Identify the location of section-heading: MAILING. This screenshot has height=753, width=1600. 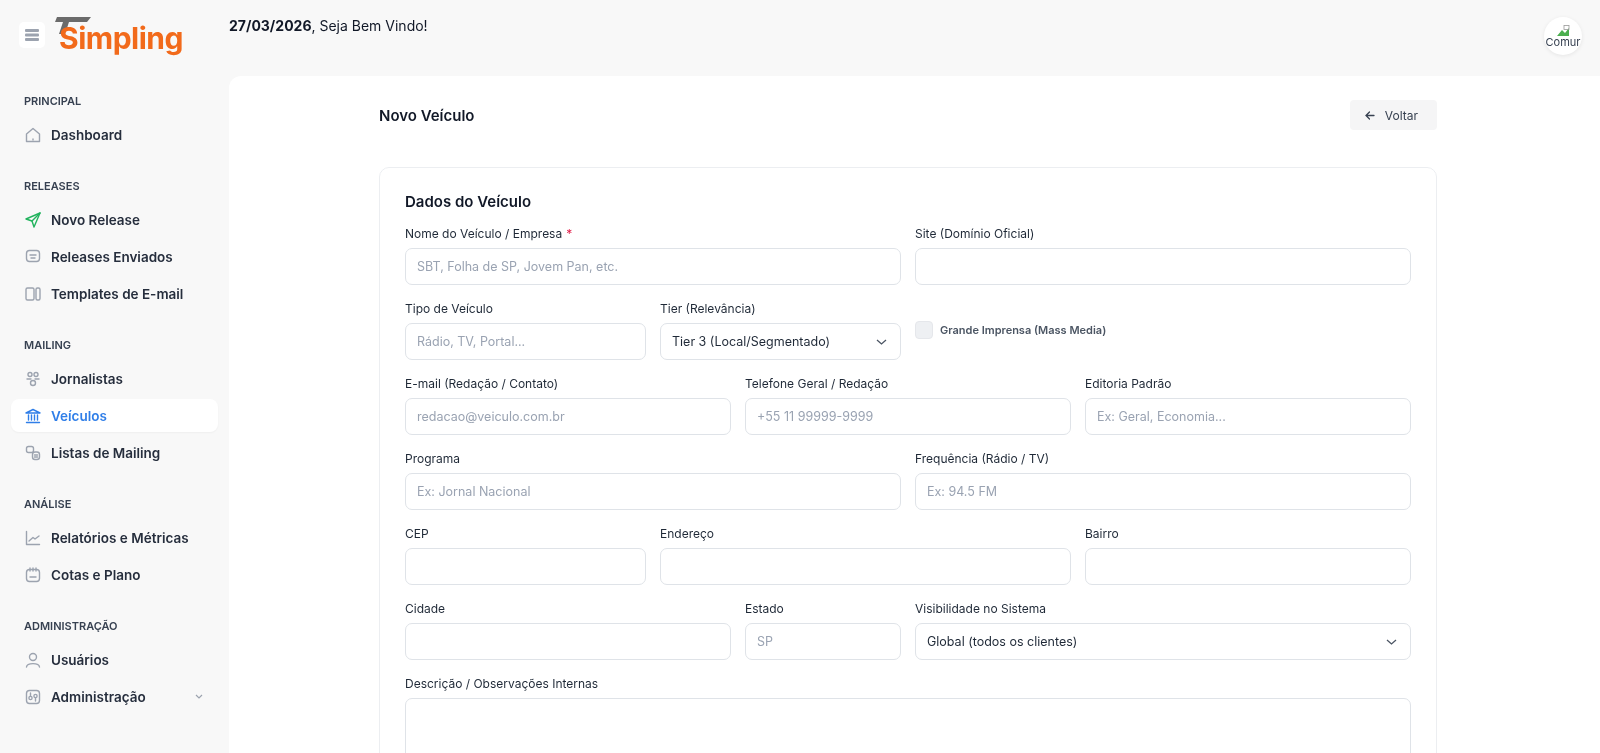
(48, 345).